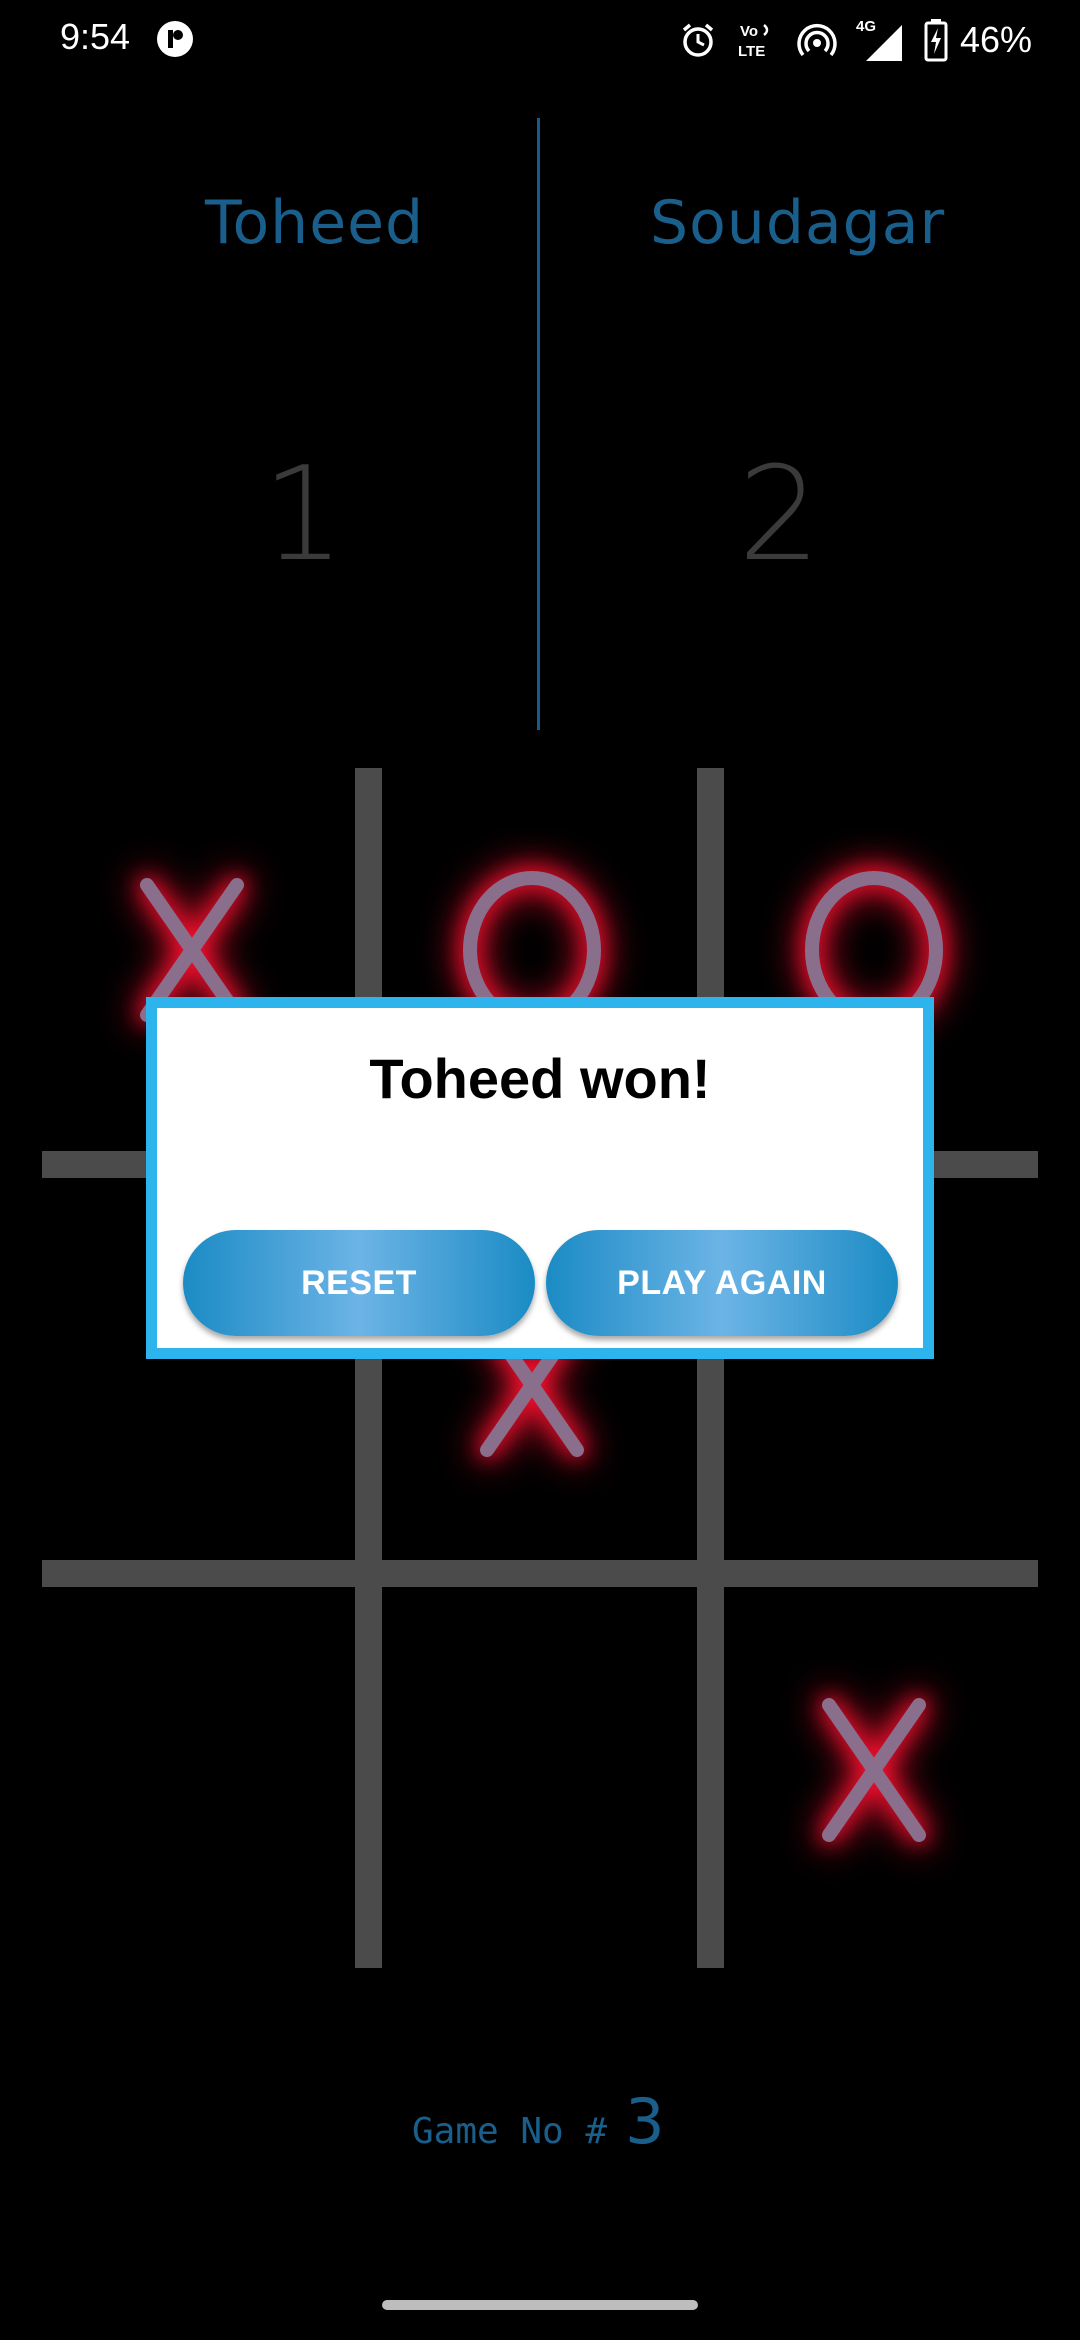  Describe the element at coordinates (510, 2131) in the screenshot. I see `game-number-label: Game No #` at that location.